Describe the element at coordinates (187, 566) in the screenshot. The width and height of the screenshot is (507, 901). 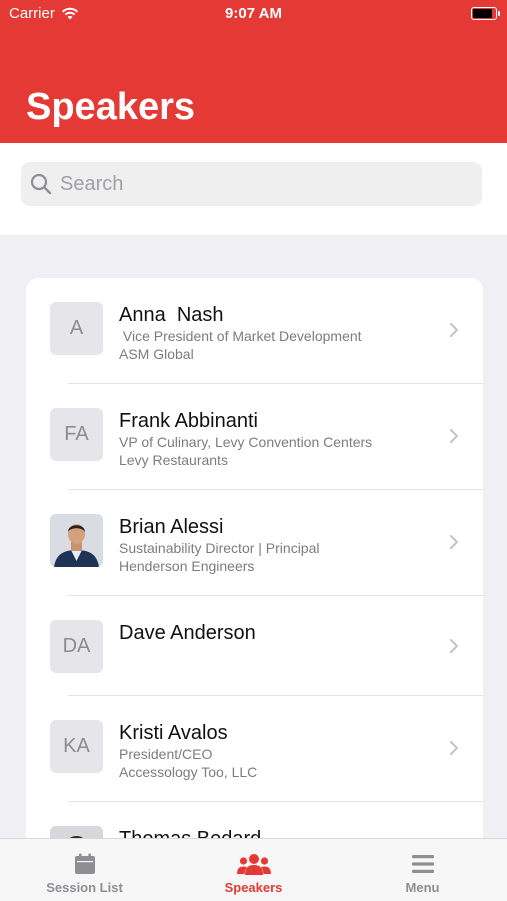
I see `speaker-company: Henderson Engineers` at that location.